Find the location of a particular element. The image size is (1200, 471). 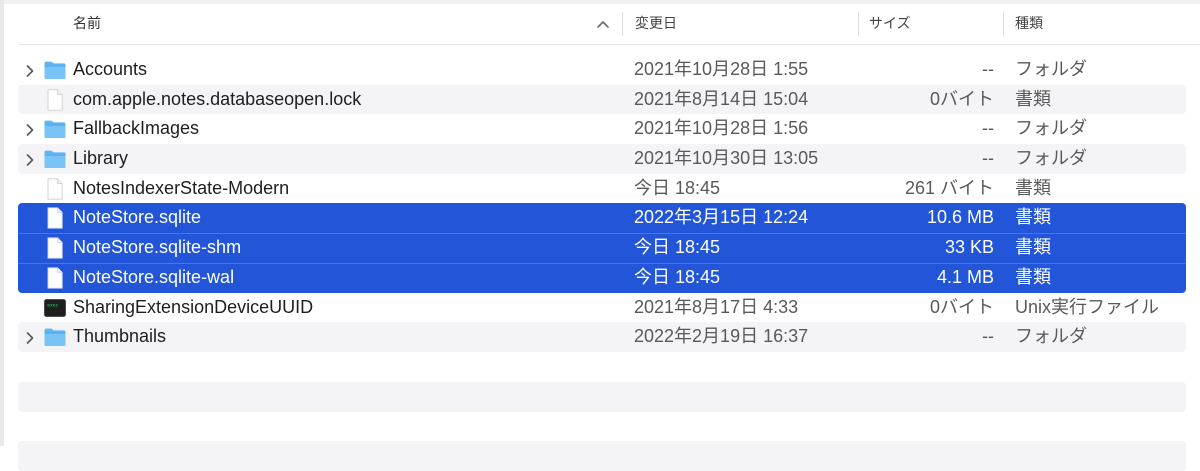

file-name: Library is located at coordinates (101, 158).